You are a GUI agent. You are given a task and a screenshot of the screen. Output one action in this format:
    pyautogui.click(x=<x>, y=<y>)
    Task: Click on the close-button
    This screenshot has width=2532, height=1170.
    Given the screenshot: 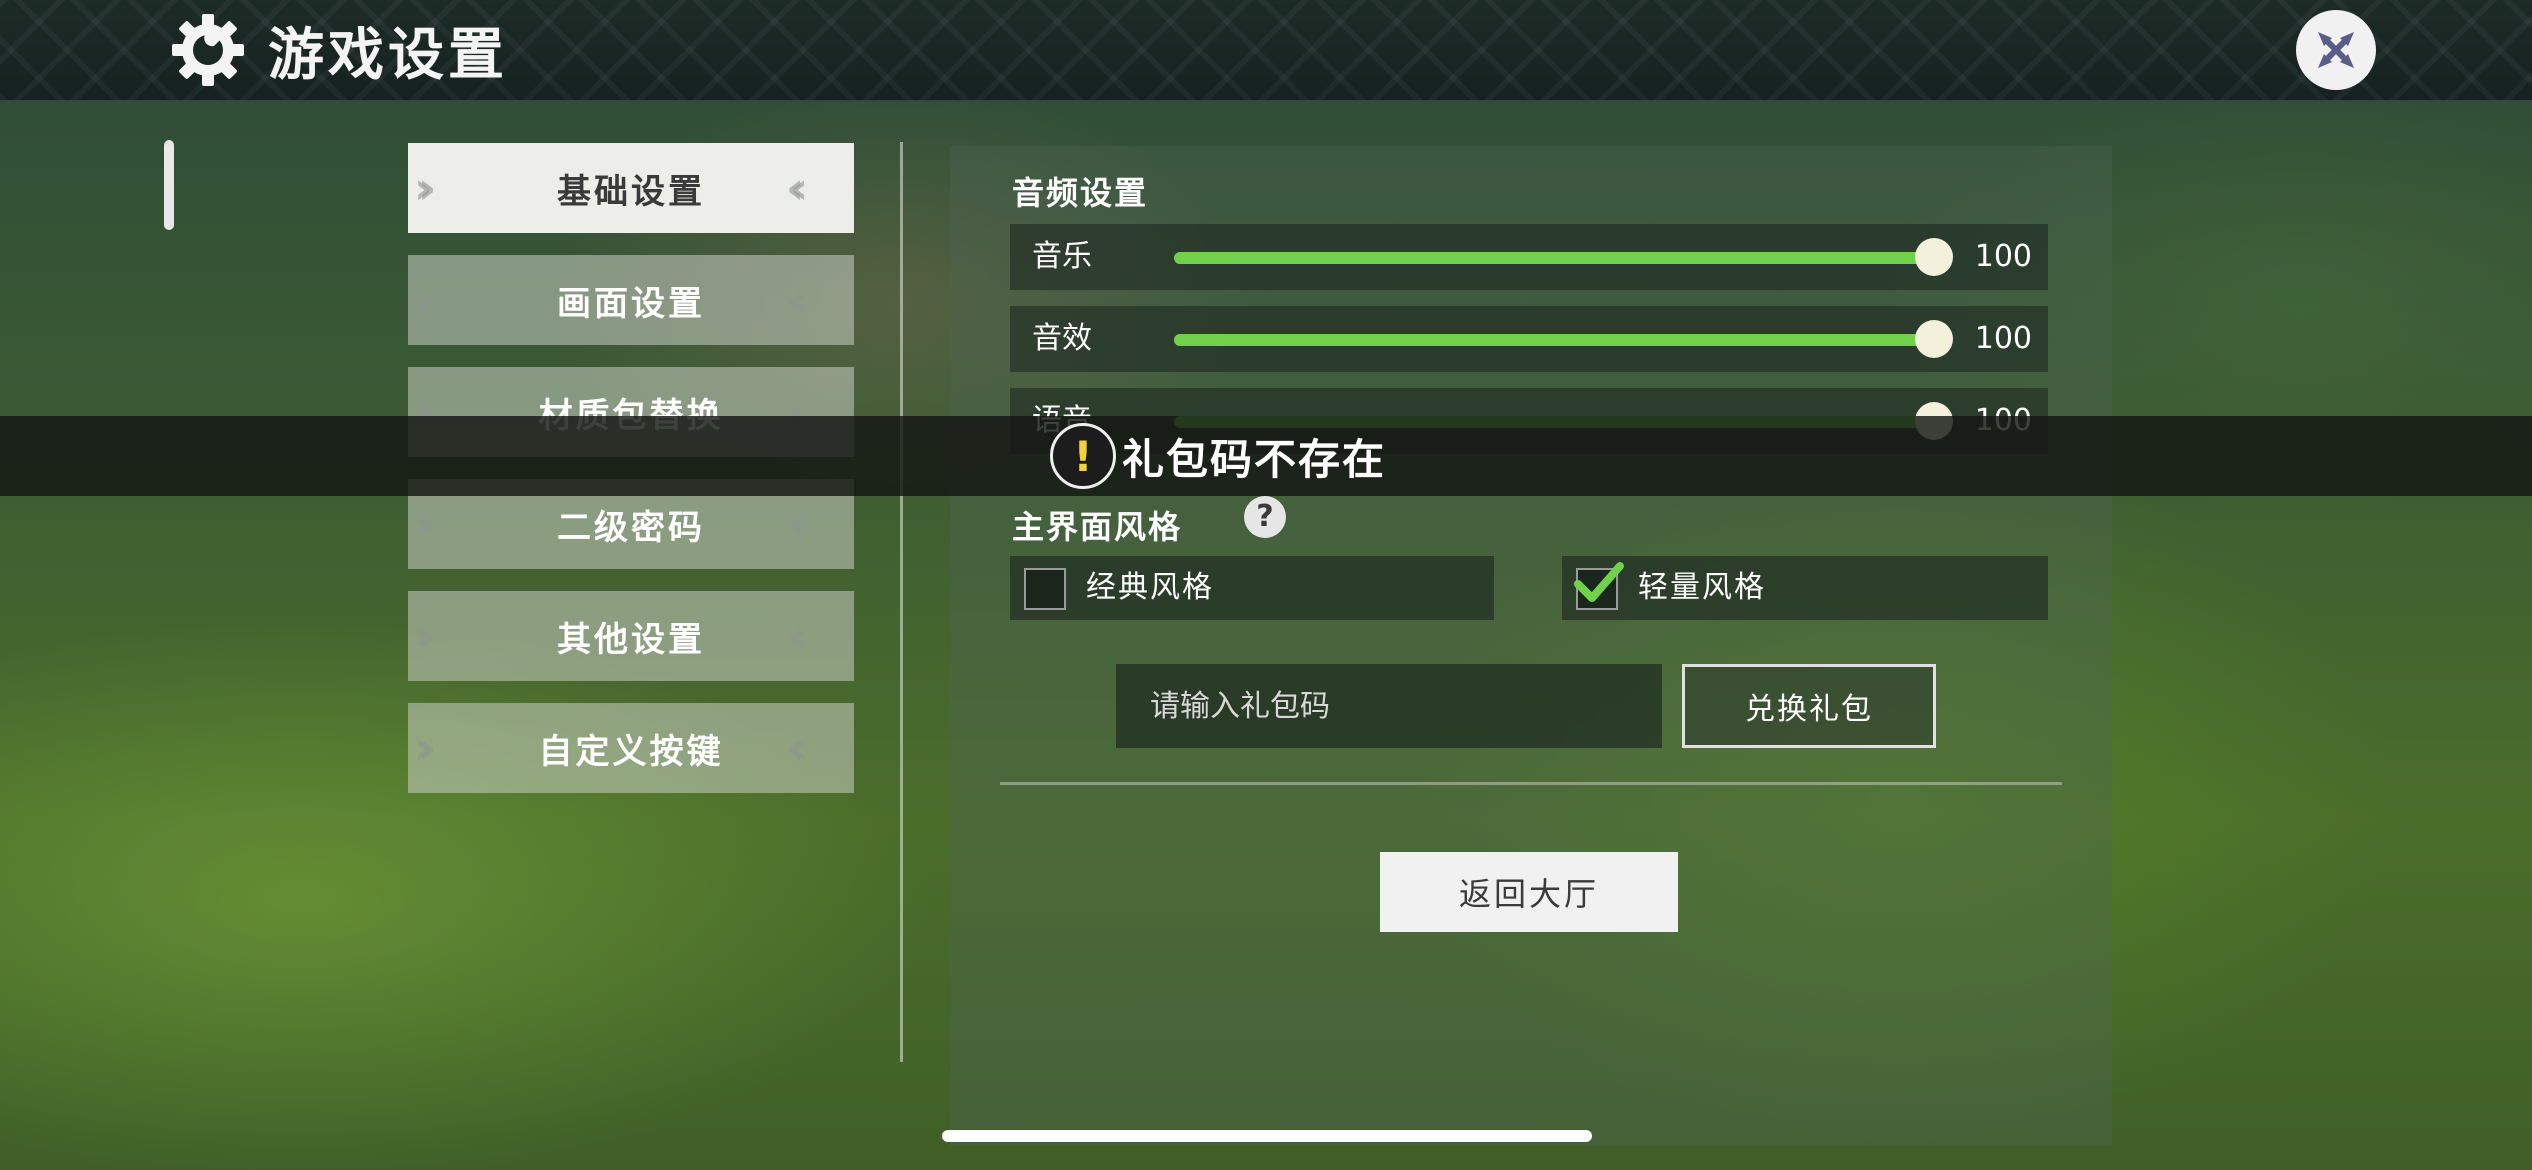 What is the action you would take?
    pyautogui.click(x=2336, y=50)
    